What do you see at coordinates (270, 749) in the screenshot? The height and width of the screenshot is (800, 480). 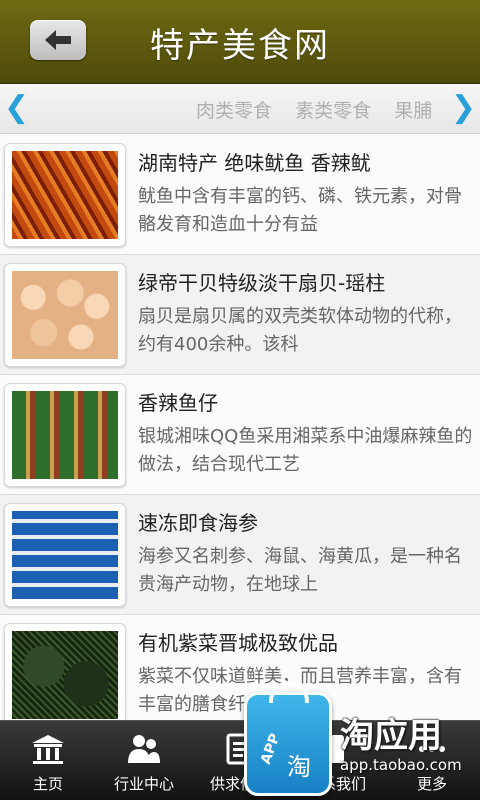 I see `watermark-app-badge: APP` at bounding box center [270, 749].